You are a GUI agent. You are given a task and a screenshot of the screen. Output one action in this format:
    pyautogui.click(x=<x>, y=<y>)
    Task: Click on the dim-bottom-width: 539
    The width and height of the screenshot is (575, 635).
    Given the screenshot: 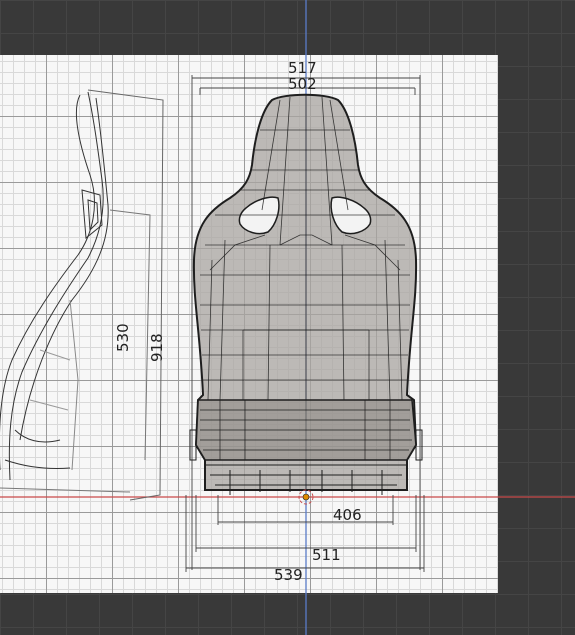 What is the action you would take?
    pyautogui.click(x=288, y=575)
    